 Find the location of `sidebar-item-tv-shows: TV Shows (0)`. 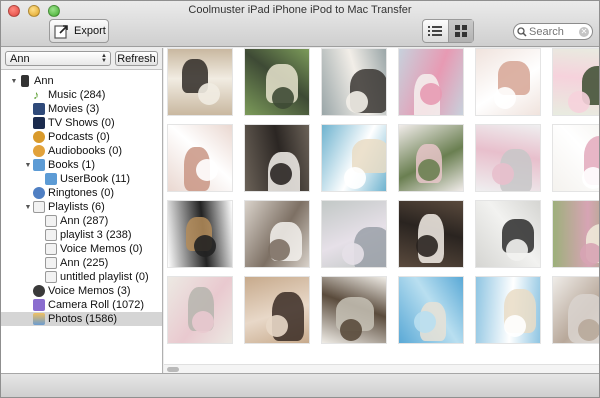

sidebar-item-tv-shows: TV Shows (0) is located at coordinates (81, 123).